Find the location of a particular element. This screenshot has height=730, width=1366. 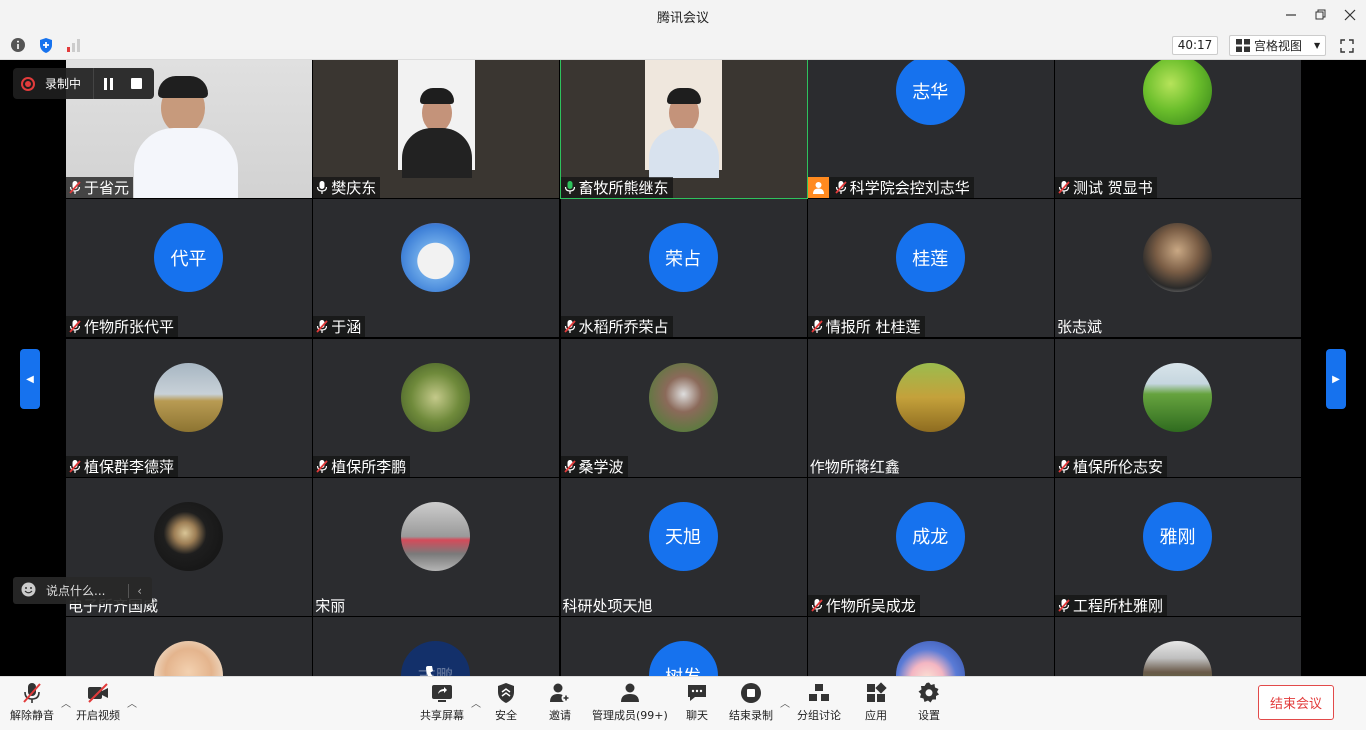

apps-button: 应用 is located at coordinates (876, 702).